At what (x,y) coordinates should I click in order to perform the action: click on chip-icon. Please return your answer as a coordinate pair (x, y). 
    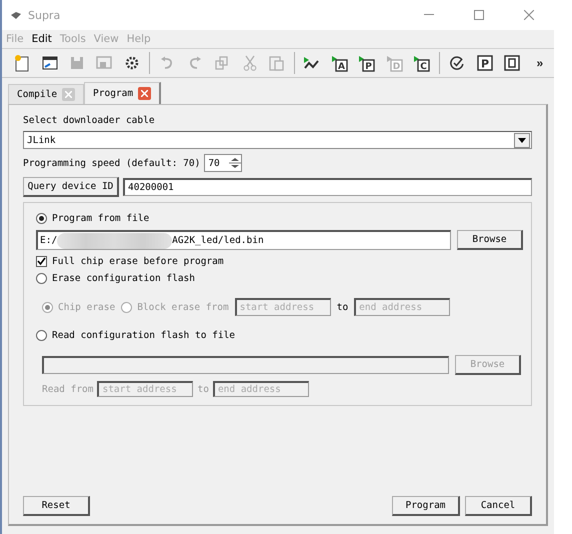
    Looking at the image, I should click on (512, 63).